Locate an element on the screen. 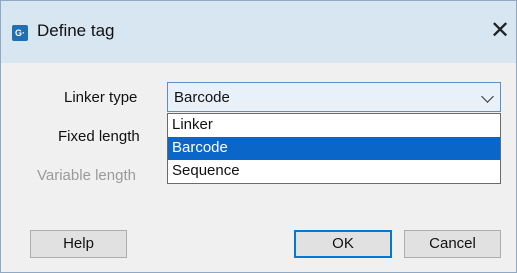 The height and width of the screenshot is (273, 517). fixed-length-label: Fixed length is located at coordinates (99, 136).